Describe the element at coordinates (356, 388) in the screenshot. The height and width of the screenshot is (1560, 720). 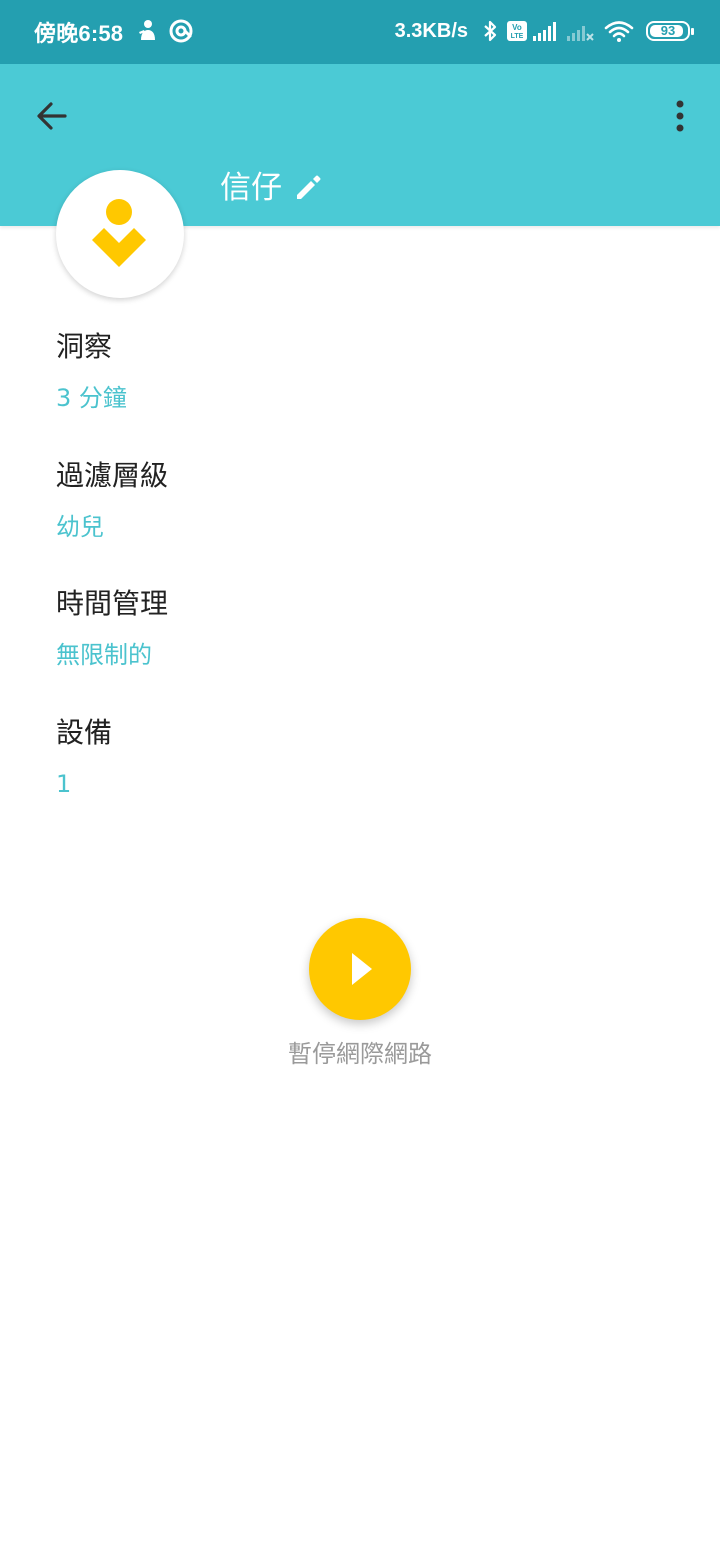
I see `info-item-insights: 洞察 3 分鐘` at that location.